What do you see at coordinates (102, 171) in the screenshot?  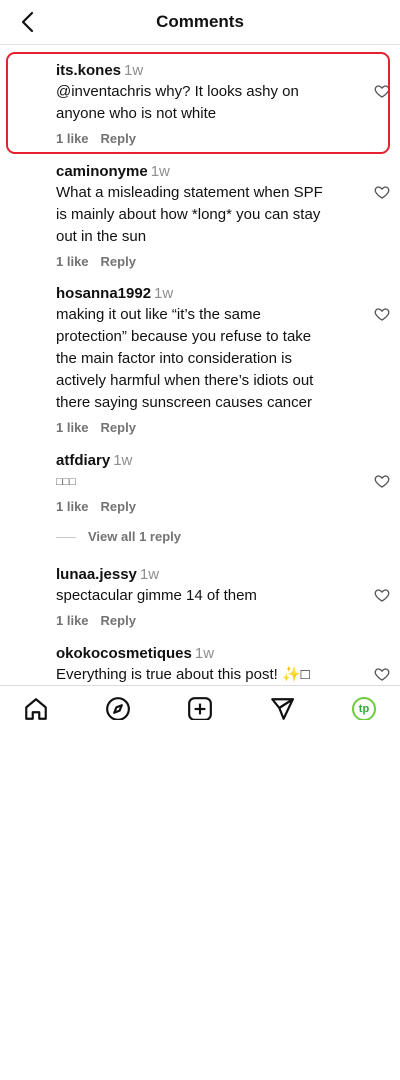 I see `comment-username: caminonyme` at bounding box center [102, 171].